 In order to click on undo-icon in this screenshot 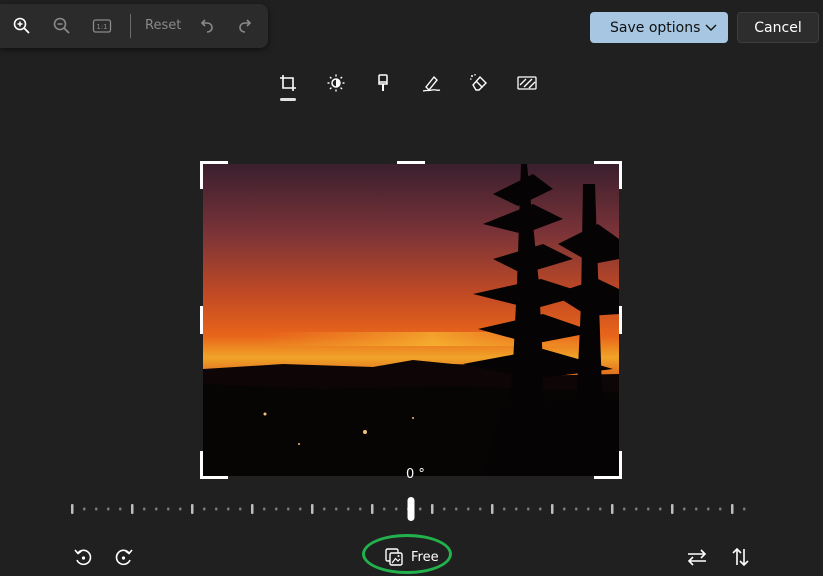, I will do `click(207, 26)`.